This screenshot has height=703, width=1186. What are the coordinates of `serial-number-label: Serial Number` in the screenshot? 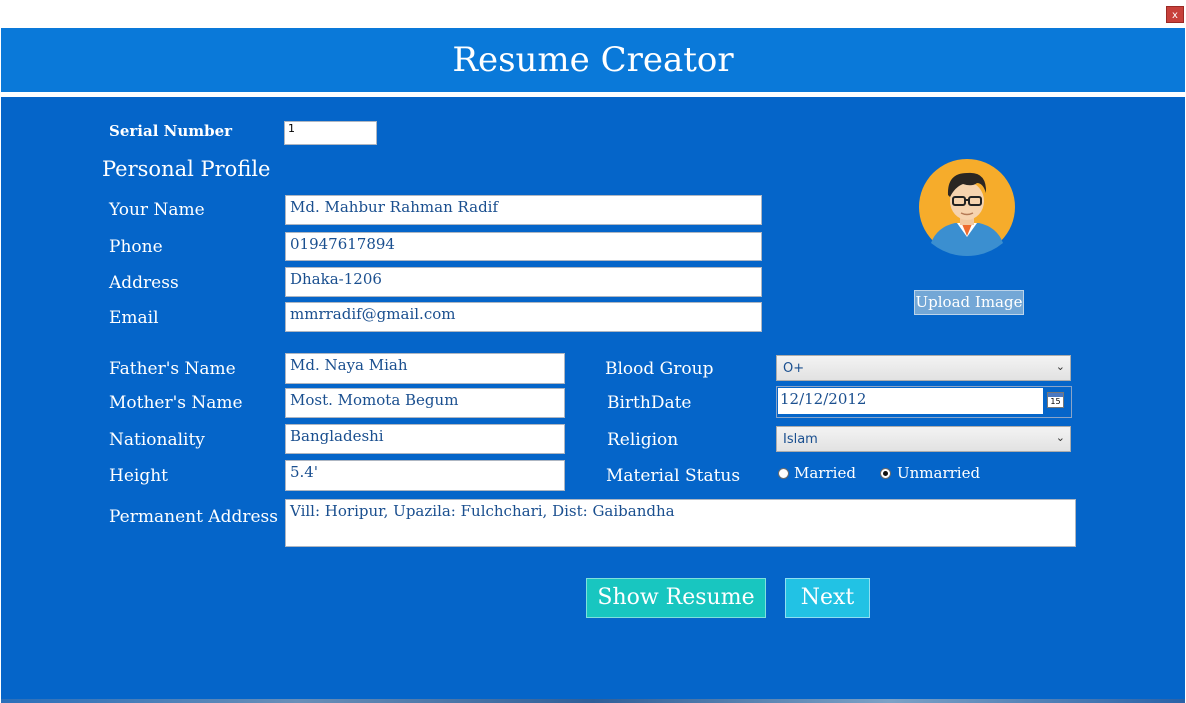 It's located at (171, 131).